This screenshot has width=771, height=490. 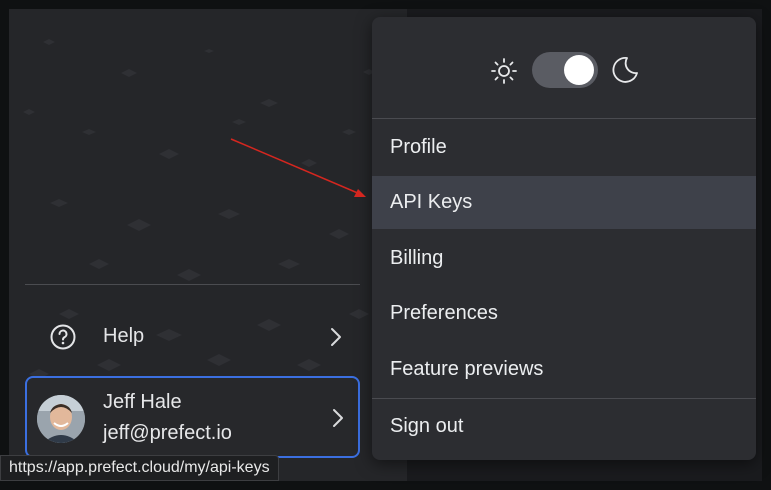 What do you see at coordinates (564, 426) in the screenshot?
I see `menu-item-sign-out: Sign out` at bounding box center [564, 426].